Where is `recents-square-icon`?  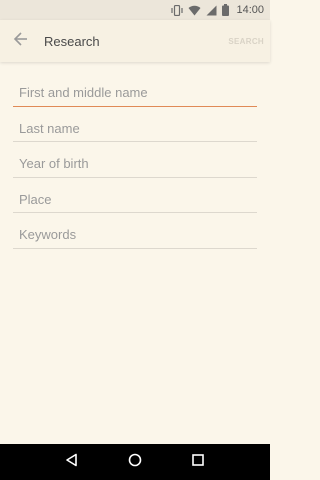 recents-square-icon is located at coordinates (198, 462).